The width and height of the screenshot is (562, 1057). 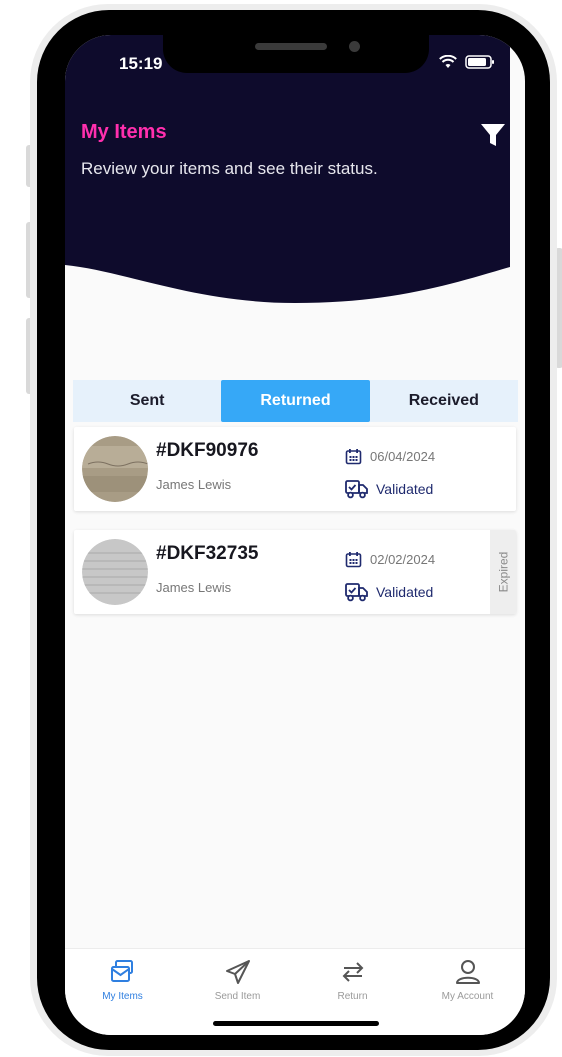 I want to click on status-icons, so click(x=467, y=62).